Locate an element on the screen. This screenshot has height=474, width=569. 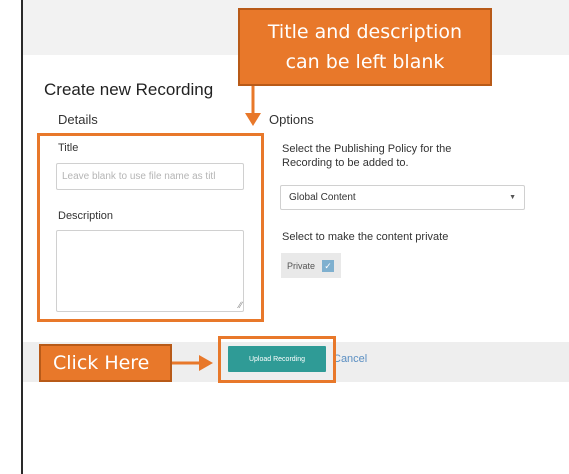
right-arrow-head-icon is located at coordinates (206, 363).